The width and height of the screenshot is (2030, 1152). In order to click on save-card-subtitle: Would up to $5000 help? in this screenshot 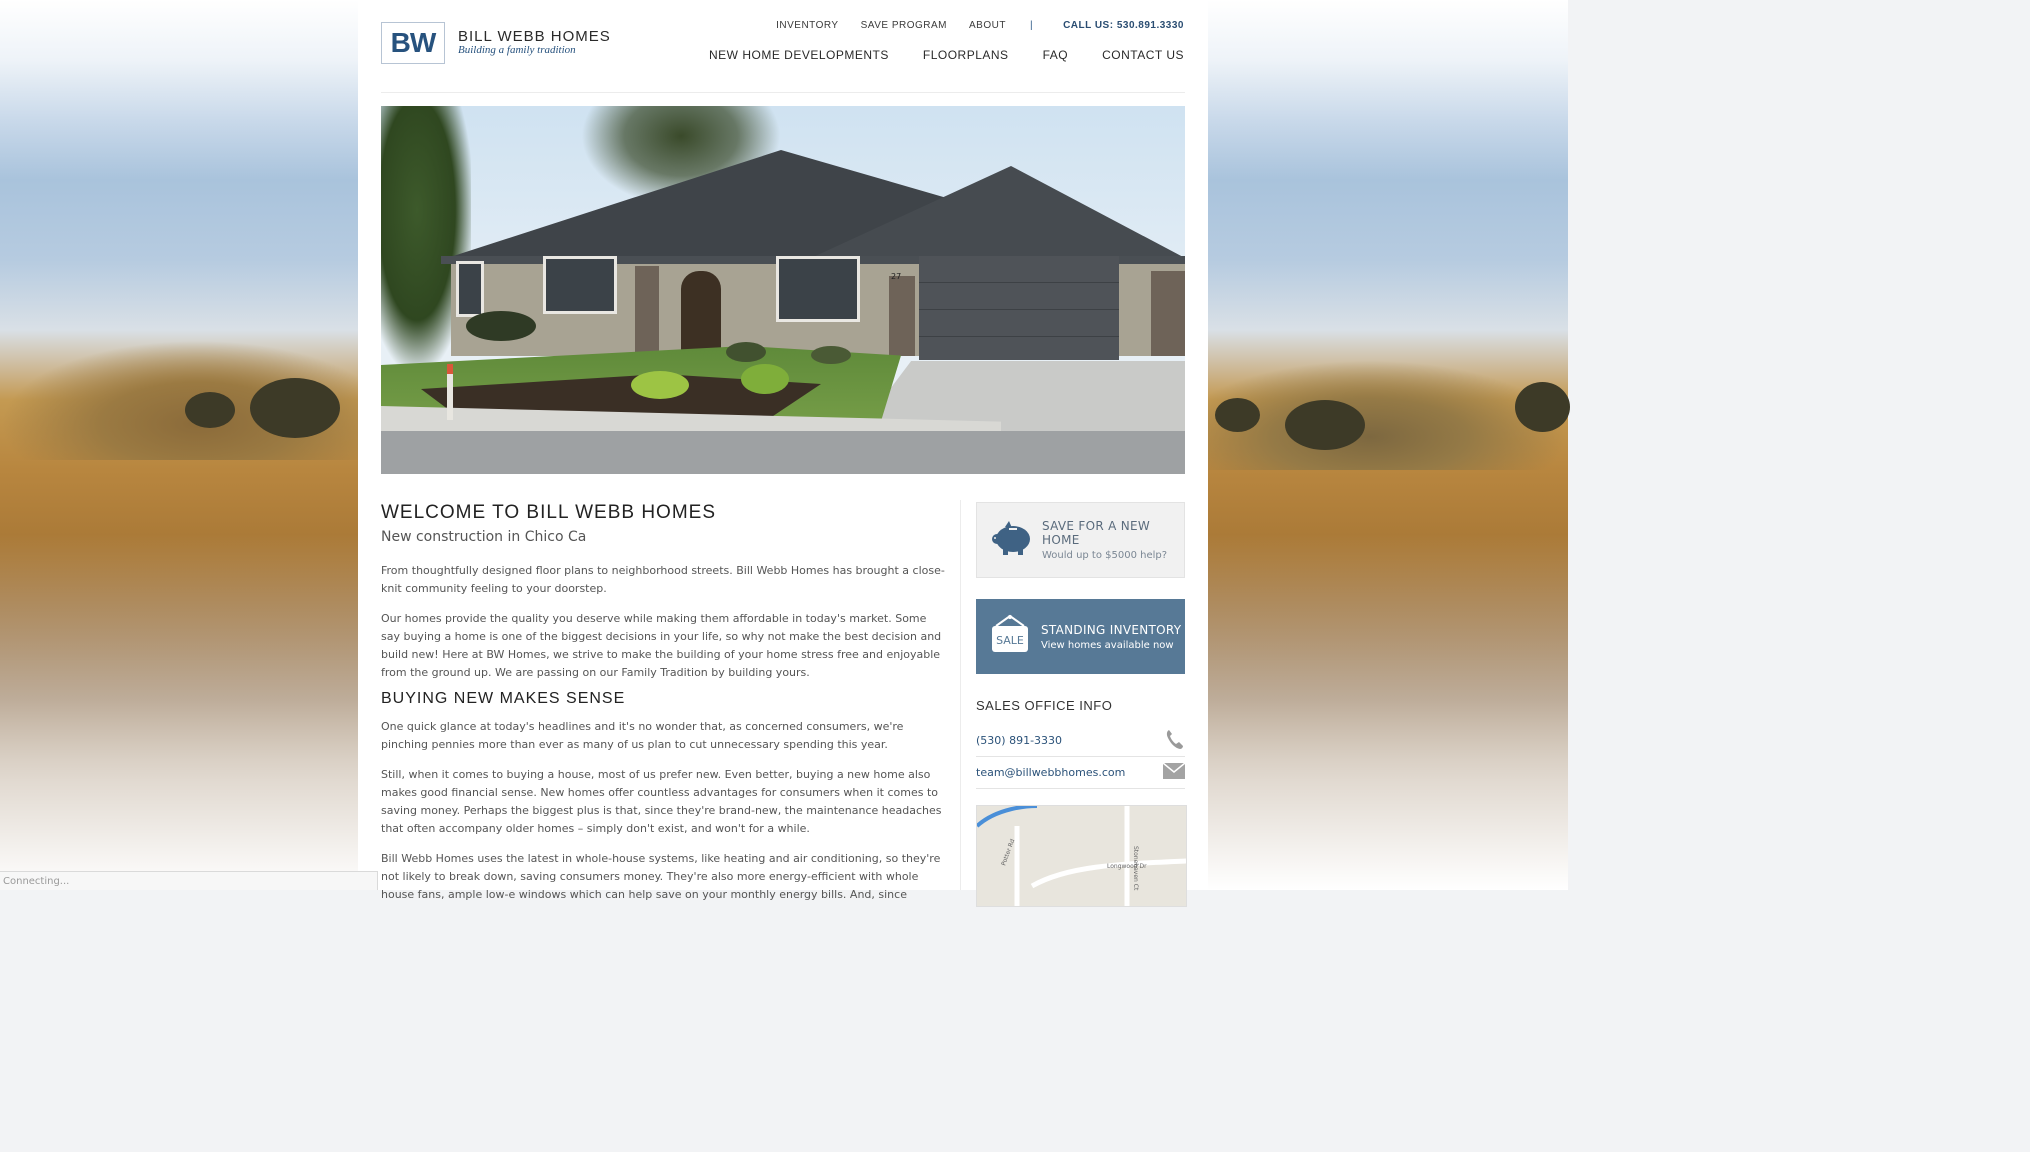, I will do `click(1105, 555)`.